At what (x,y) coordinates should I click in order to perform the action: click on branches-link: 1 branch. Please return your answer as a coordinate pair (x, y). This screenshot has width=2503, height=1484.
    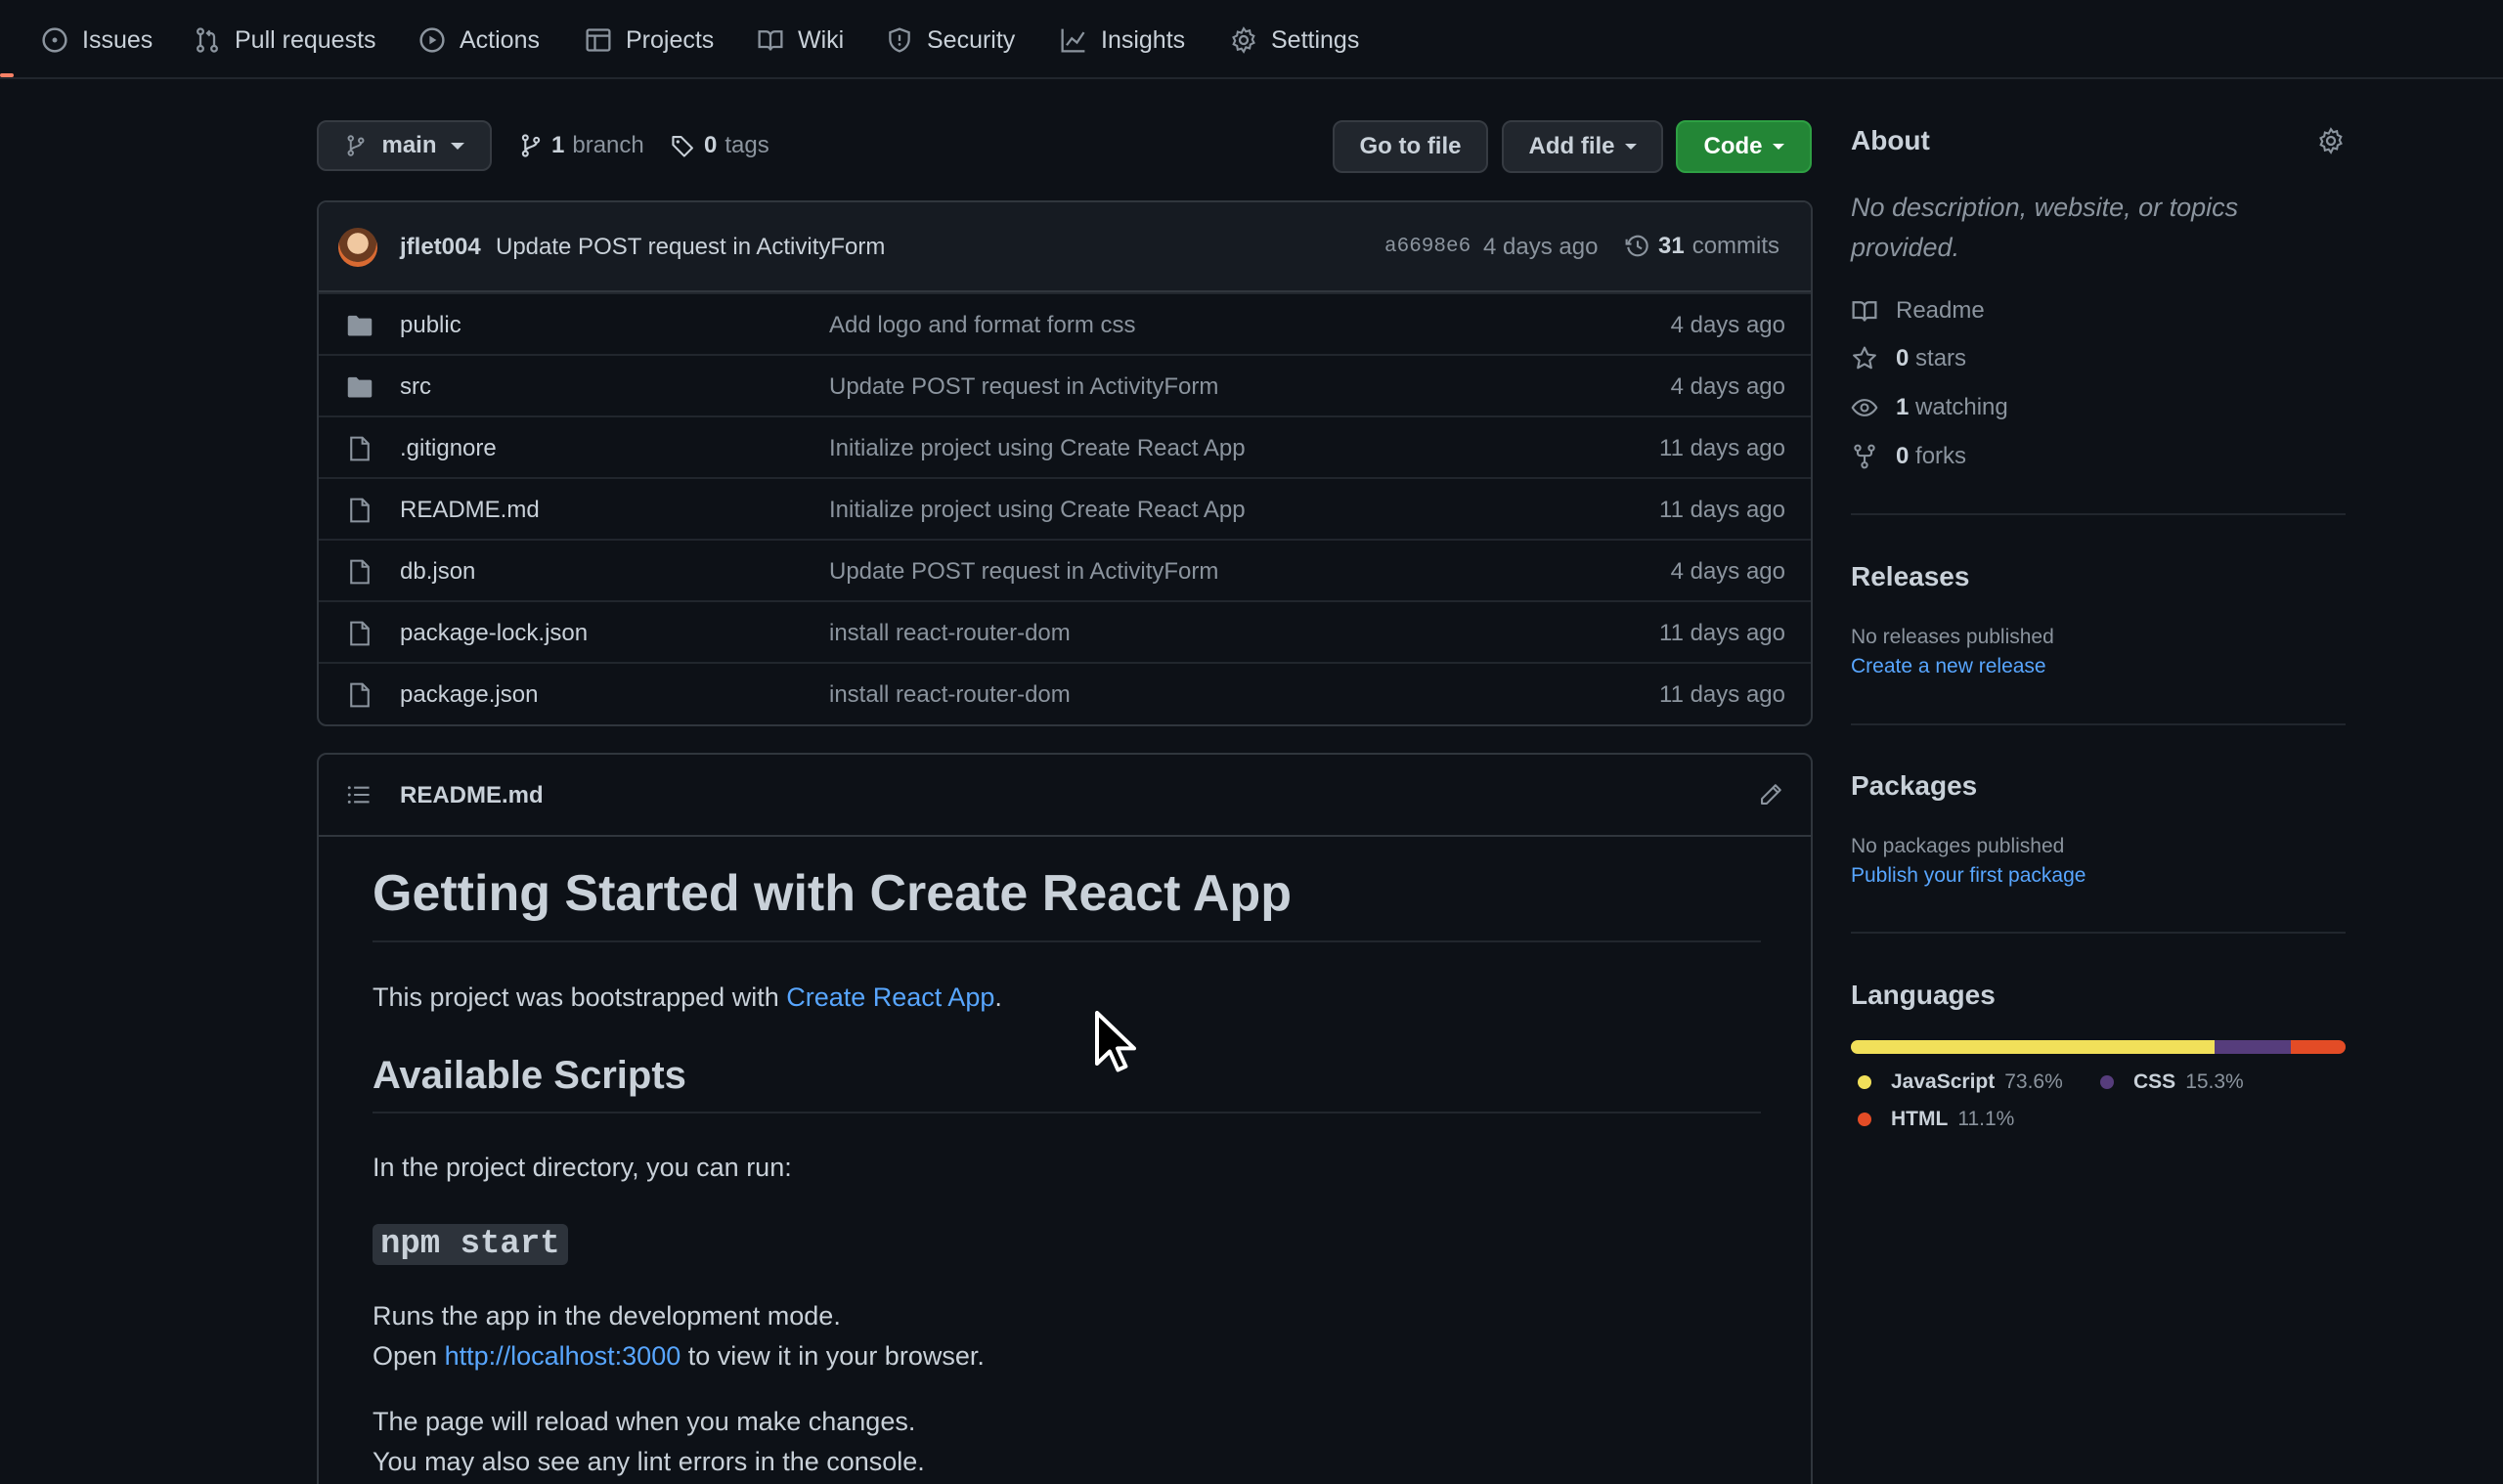
    Looking at the image, I should click on (581, 145).